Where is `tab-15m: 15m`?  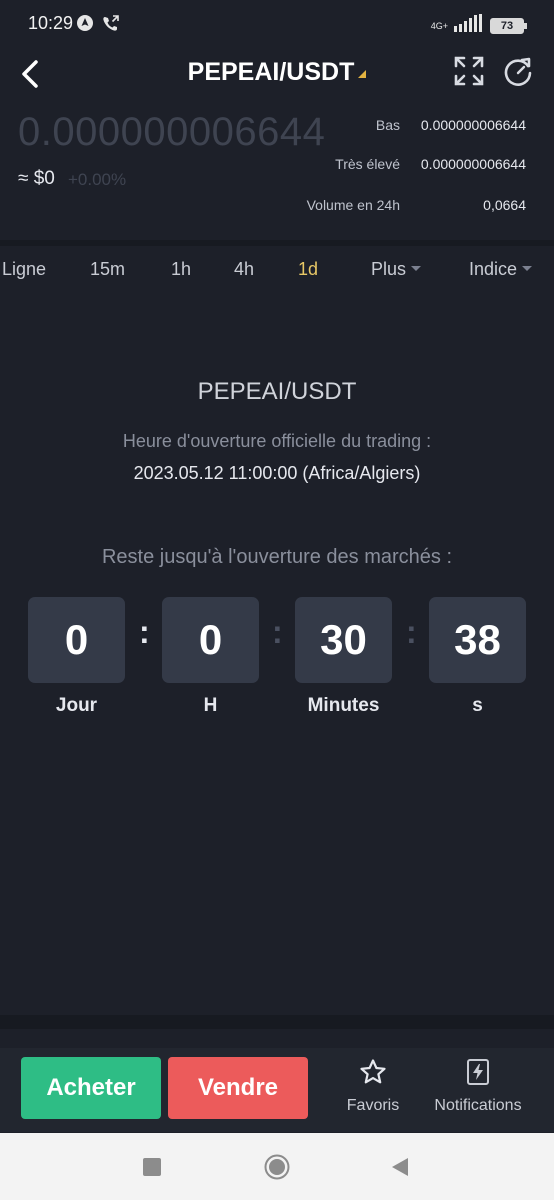
tab-15m: 15m is located at coordinates (107, 269).